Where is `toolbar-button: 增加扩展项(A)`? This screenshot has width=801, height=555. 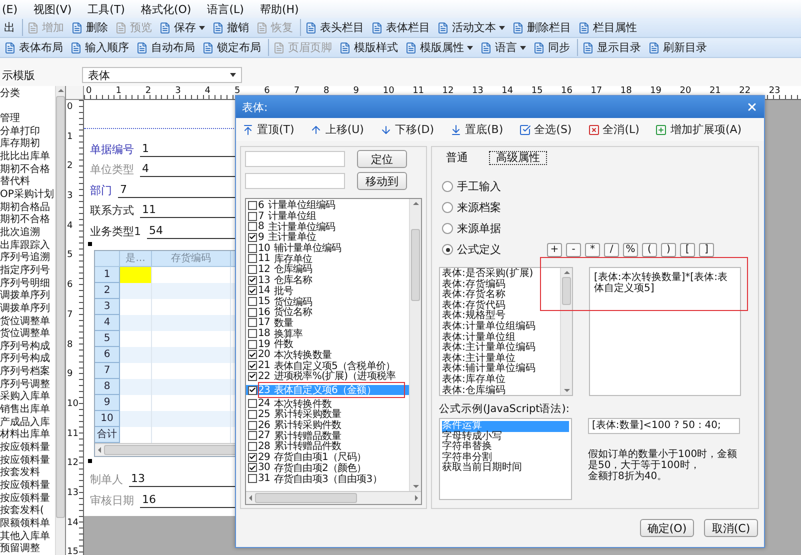 toolbar-button: 增加扩展项(A) is located at coordinates (698, 129).